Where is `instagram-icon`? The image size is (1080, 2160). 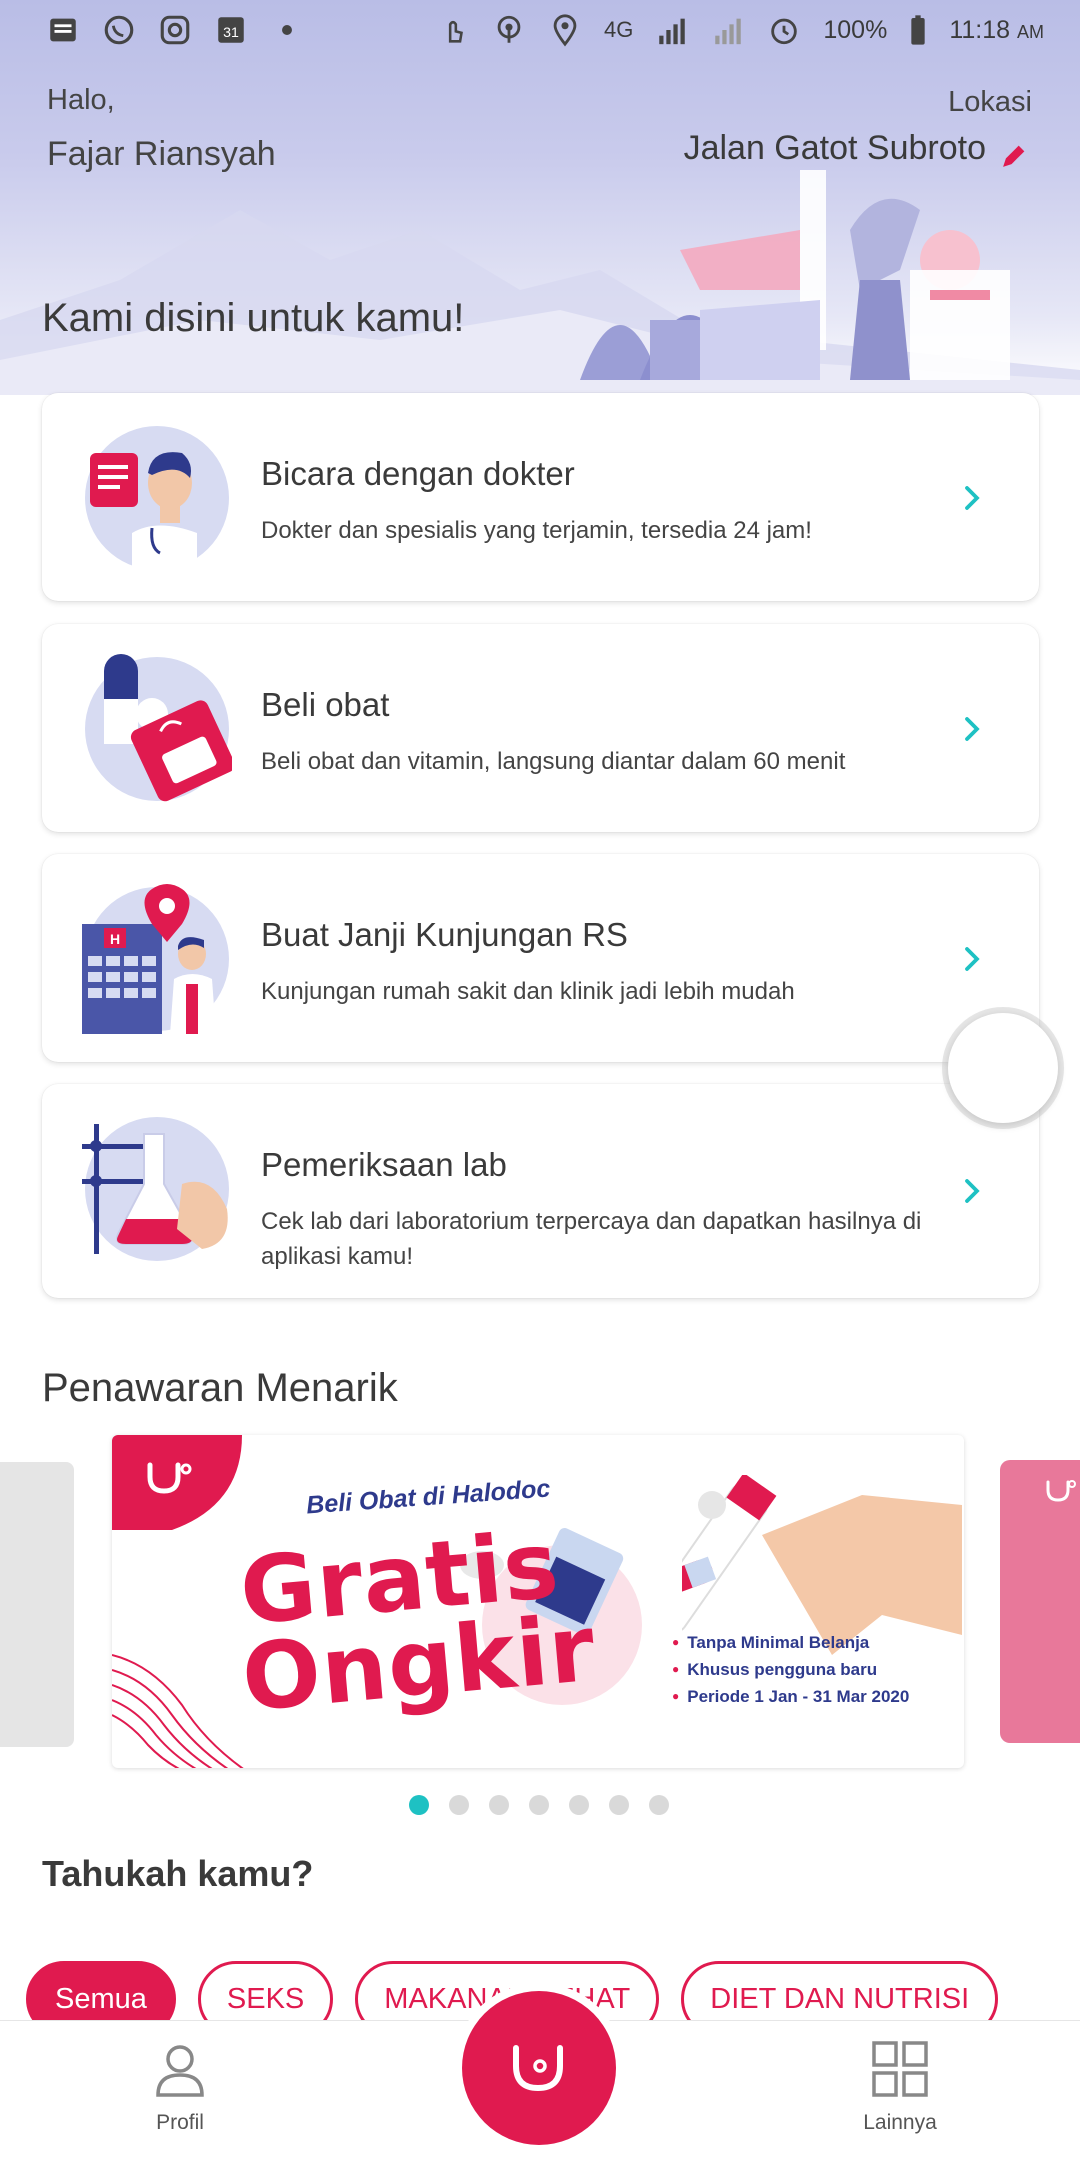 instagram-icon is located at coordinates (175, 30).